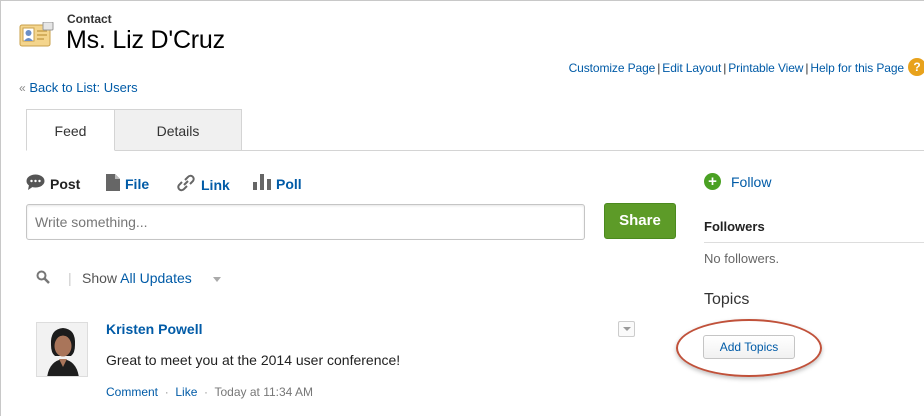 The width and height of the screenshot is (924, 416). Describe the element at coordinates (35, 183) in the screenshot. I see `chat-bubble-icon` at that location.